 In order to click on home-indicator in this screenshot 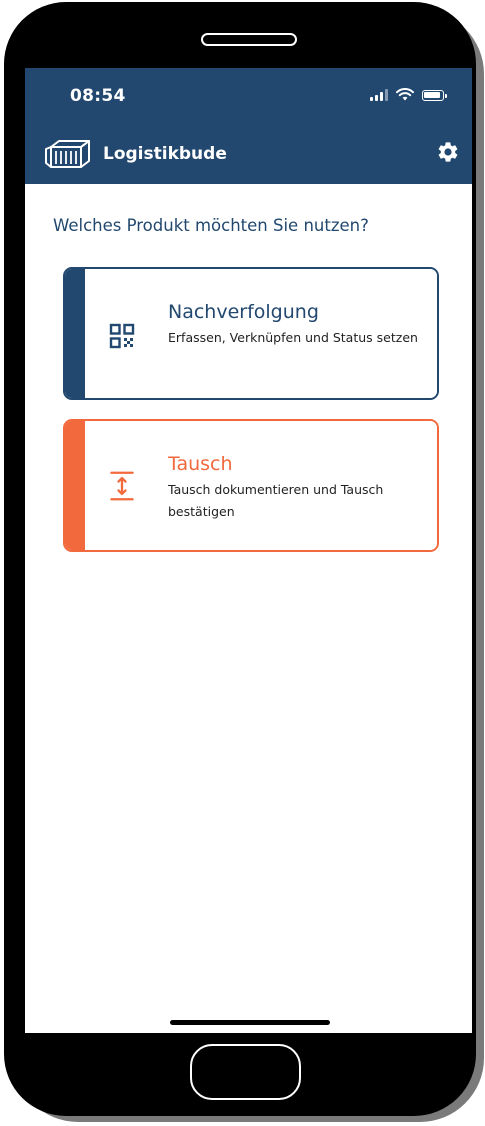, I will do `click(250, 1022)`.